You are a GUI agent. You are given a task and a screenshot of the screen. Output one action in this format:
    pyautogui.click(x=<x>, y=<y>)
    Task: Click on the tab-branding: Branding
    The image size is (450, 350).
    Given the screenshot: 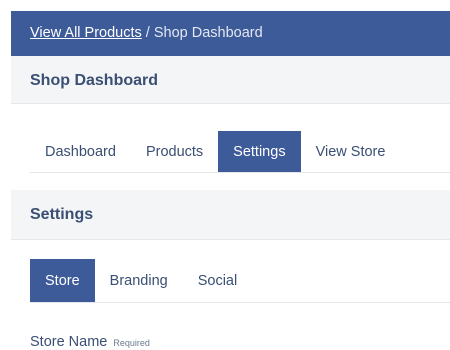 What is the action you would take?
    pyautogui.click(x=139, y=280)
    